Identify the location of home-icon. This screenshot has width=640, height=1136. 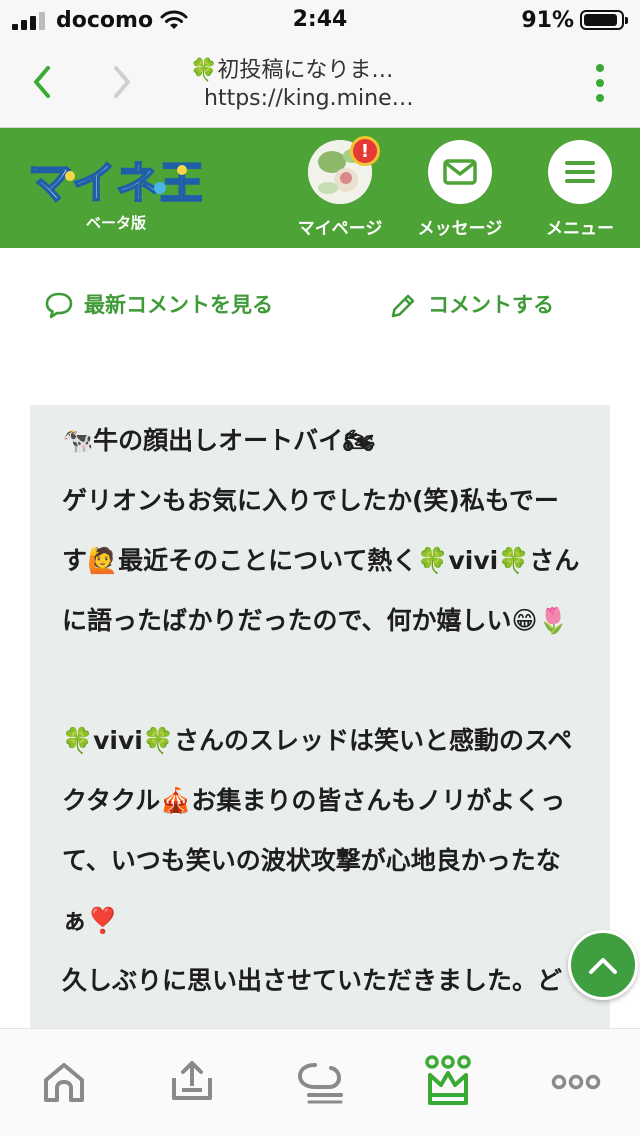
(64, 1082).